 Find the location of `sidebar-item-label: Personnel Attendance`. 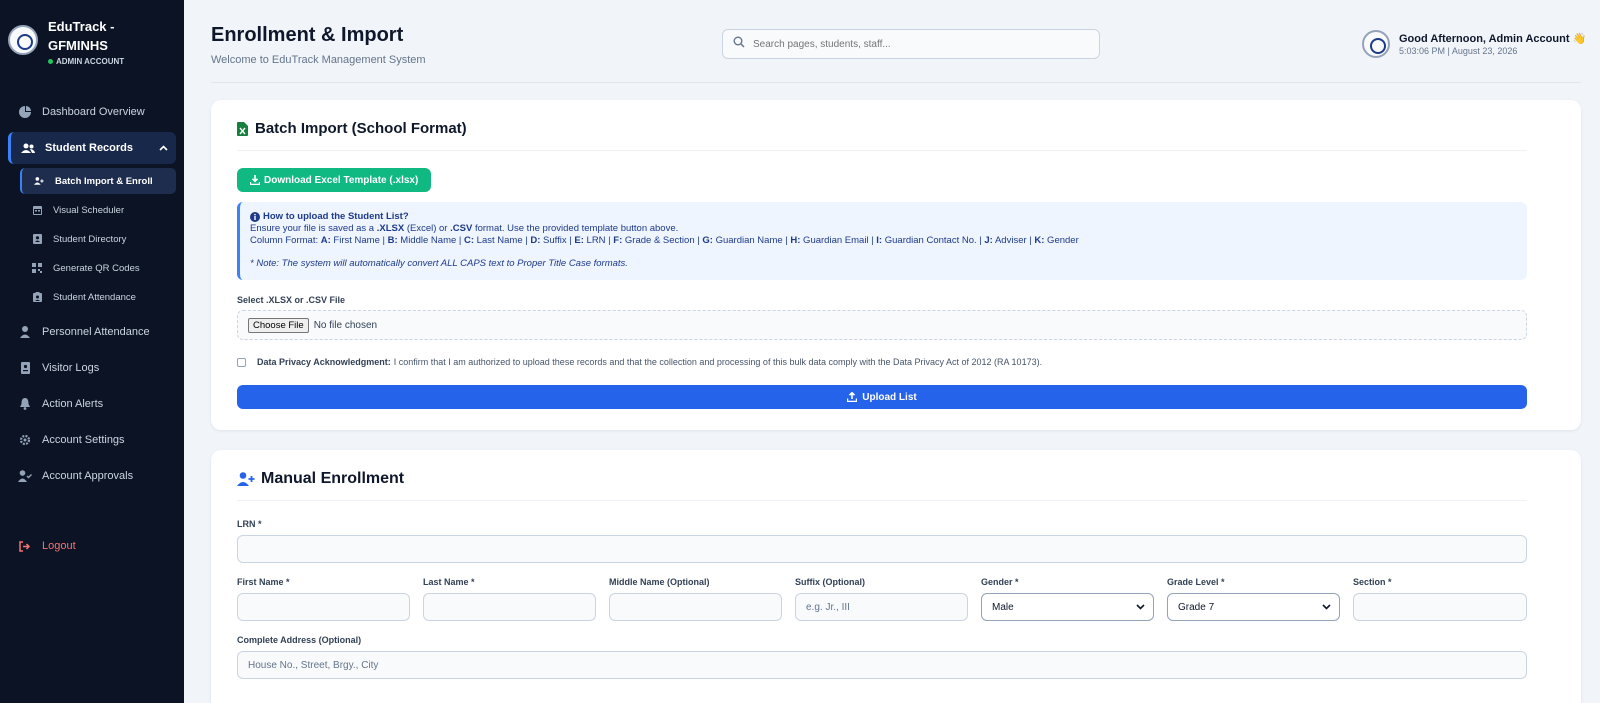

sidebar-item-label: Personnel Attendance is located at coordinates (96, 332).